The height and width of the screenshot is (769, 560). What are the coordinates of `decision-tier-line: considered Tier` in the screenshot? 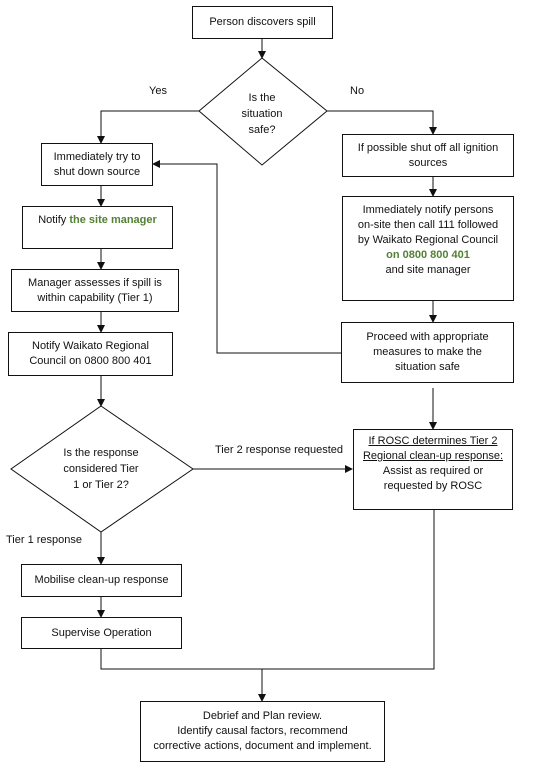 It's located at (101, 469).